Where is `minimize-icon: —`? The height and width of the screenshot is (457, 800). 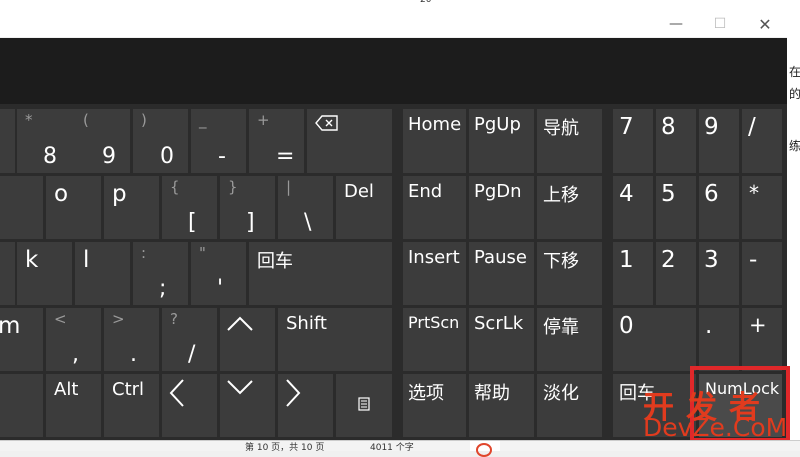 minimize-icon: — is located at coordinates (676, 24).